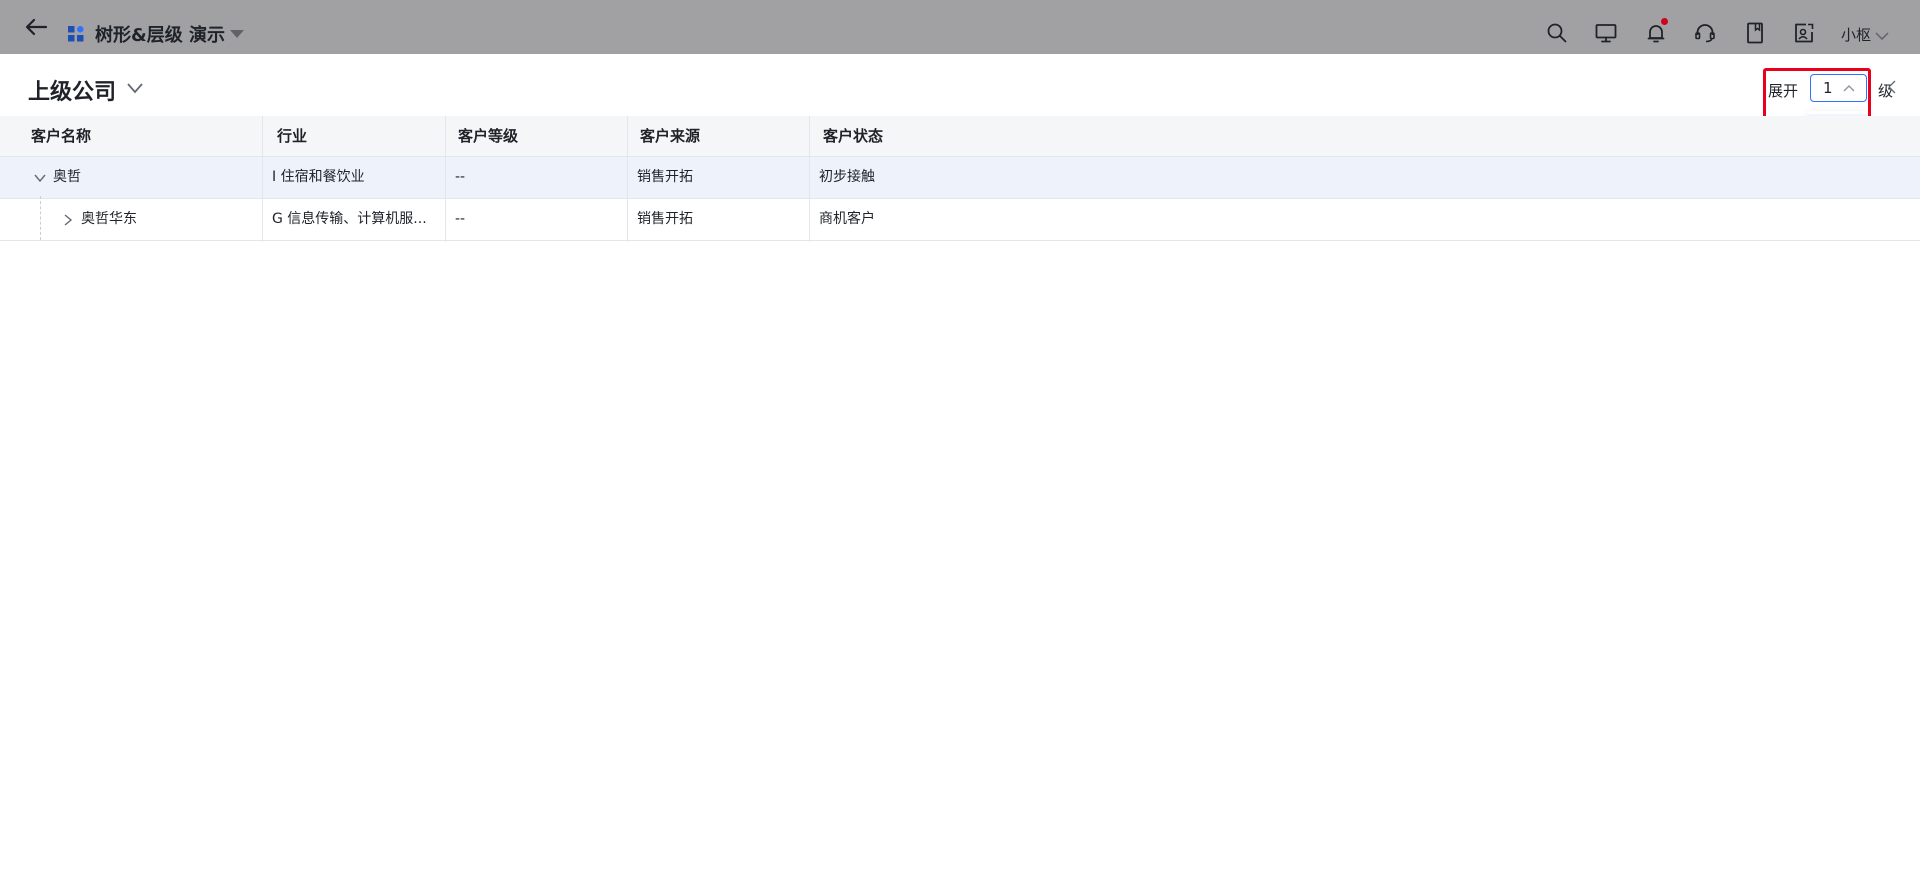 The height and width of the screenshot is (870, 1920). What do you see at coordinates (237, 34) in the screenshot?
I see `caret-down-icon` at bounding box center [237, 34].